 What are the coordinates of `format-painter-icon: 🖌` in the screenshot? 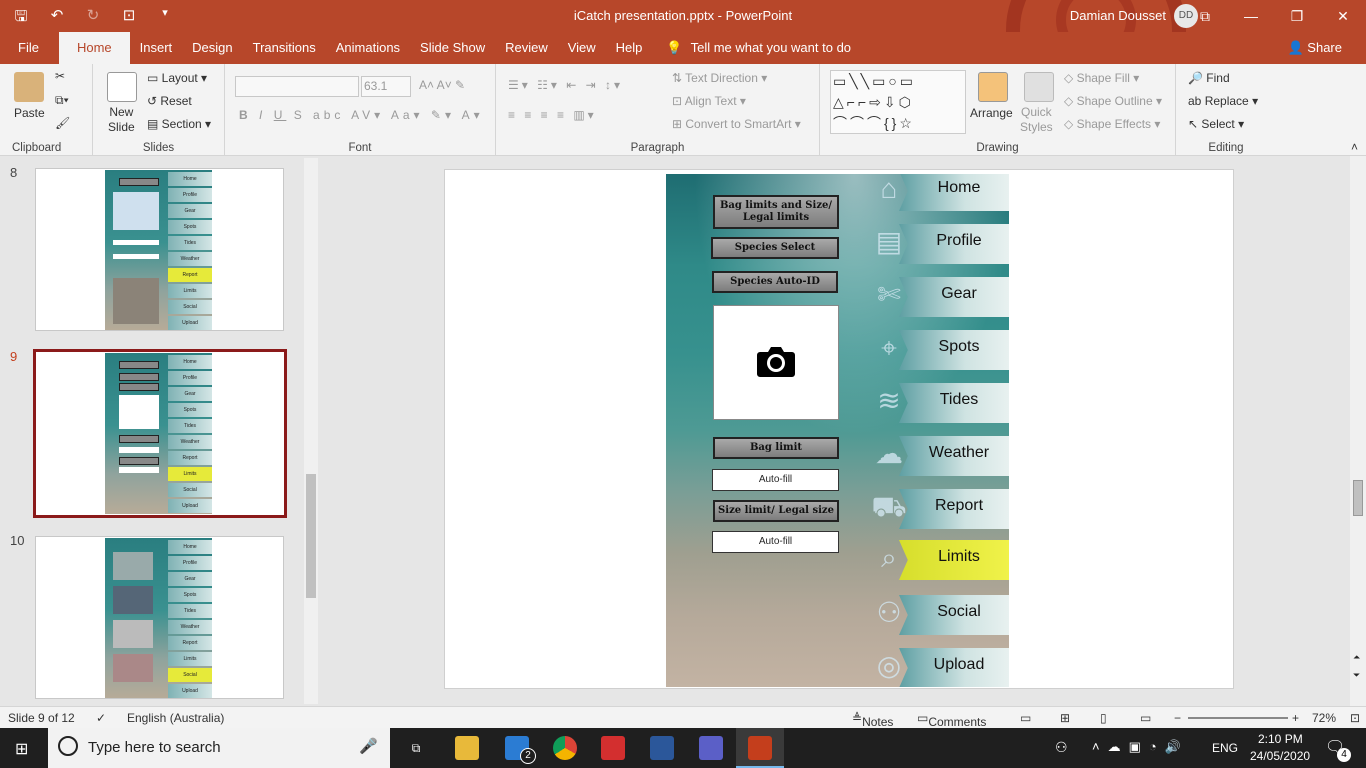 It's located at (62, 123).